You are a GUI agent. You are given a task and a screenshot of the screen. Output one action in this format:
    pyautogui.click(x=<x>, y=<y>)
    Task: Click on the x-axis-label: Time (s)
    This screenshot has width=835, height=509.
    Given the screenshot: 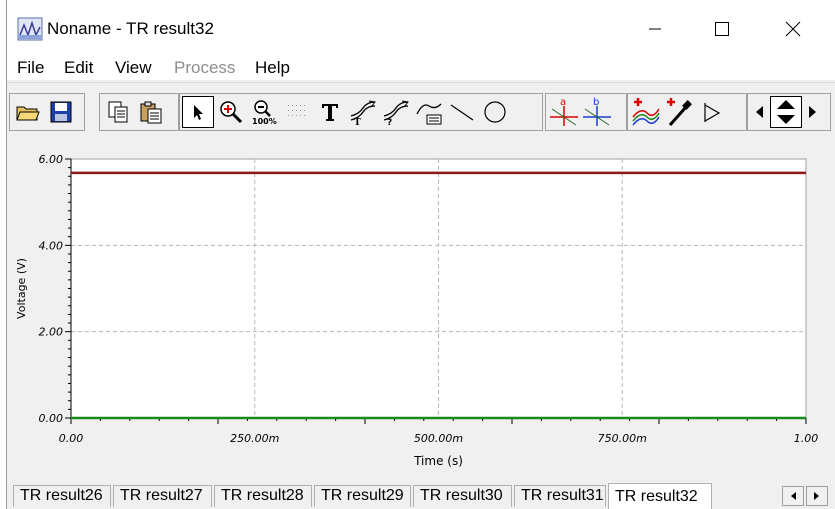 What is the action you would take?
    pyautogui.click(x=438, y=461)
    